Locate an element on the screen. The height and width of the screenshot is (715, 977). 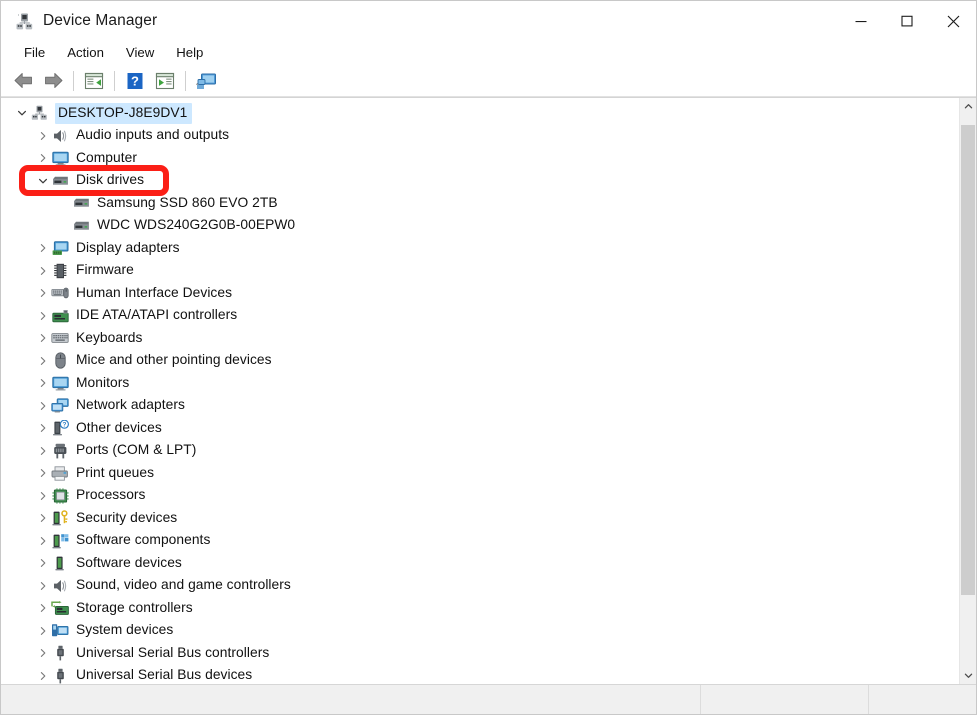
tree-item-universal-serial-bus-devices: Universal Serial Bus devices is located at coordinates (480, 675).